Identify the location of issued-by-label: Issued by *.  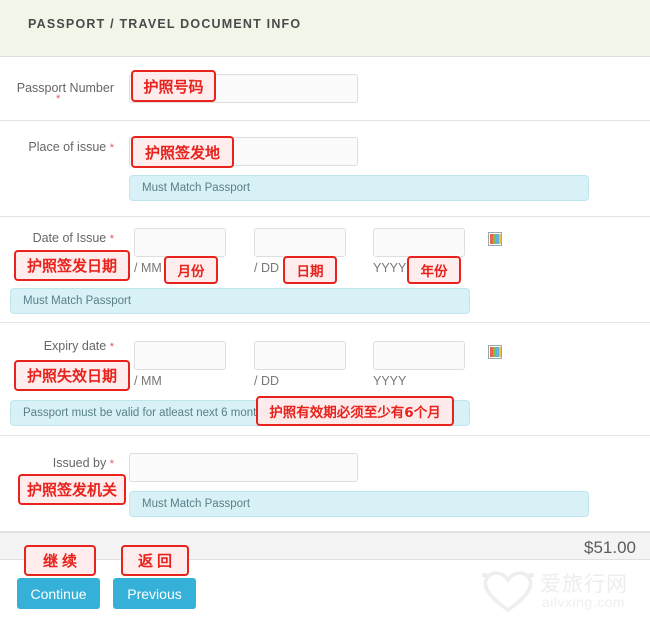
(57, 463).